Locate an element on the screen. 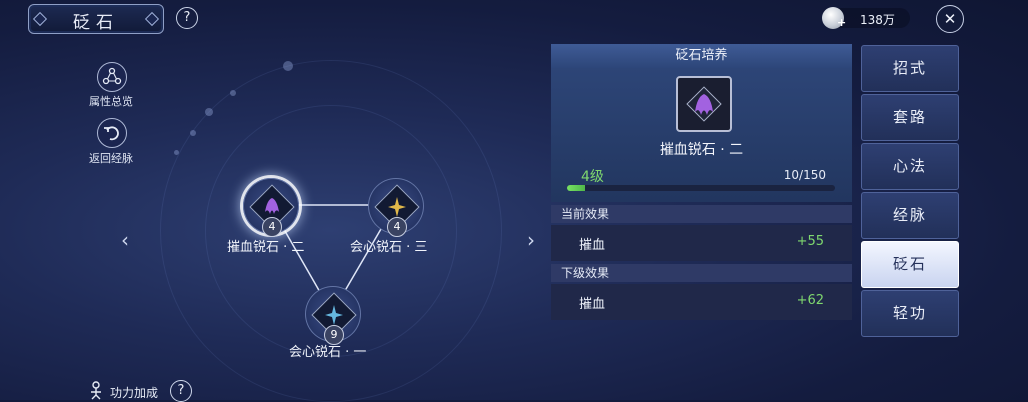  tab-moves: 招式 is located at coordinates (910, 68).